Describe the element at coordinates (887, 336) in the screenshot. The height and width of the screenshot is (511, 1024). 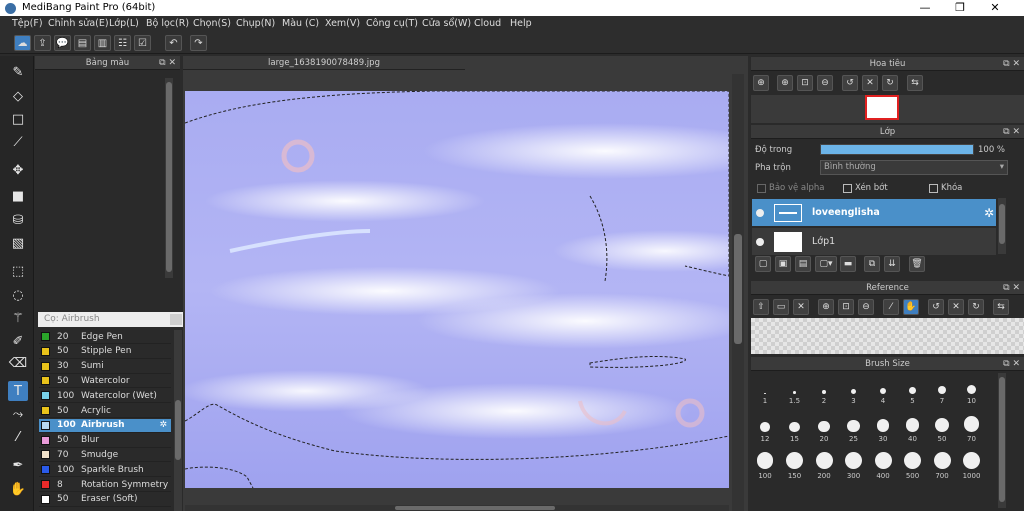
I see `reference-canvas` at that location.